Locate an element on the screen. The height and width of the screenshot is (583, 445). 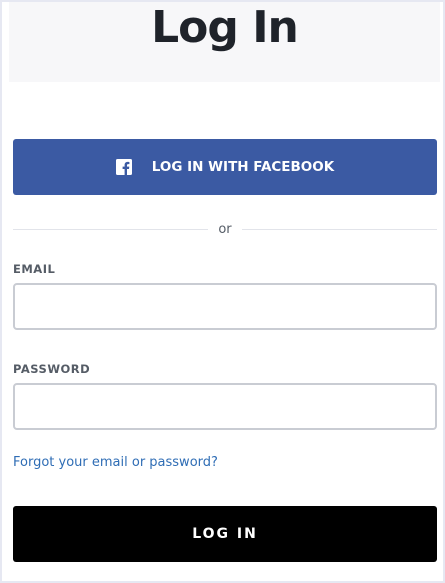
login-button: LOG IN is located at coordinates (225, 534).